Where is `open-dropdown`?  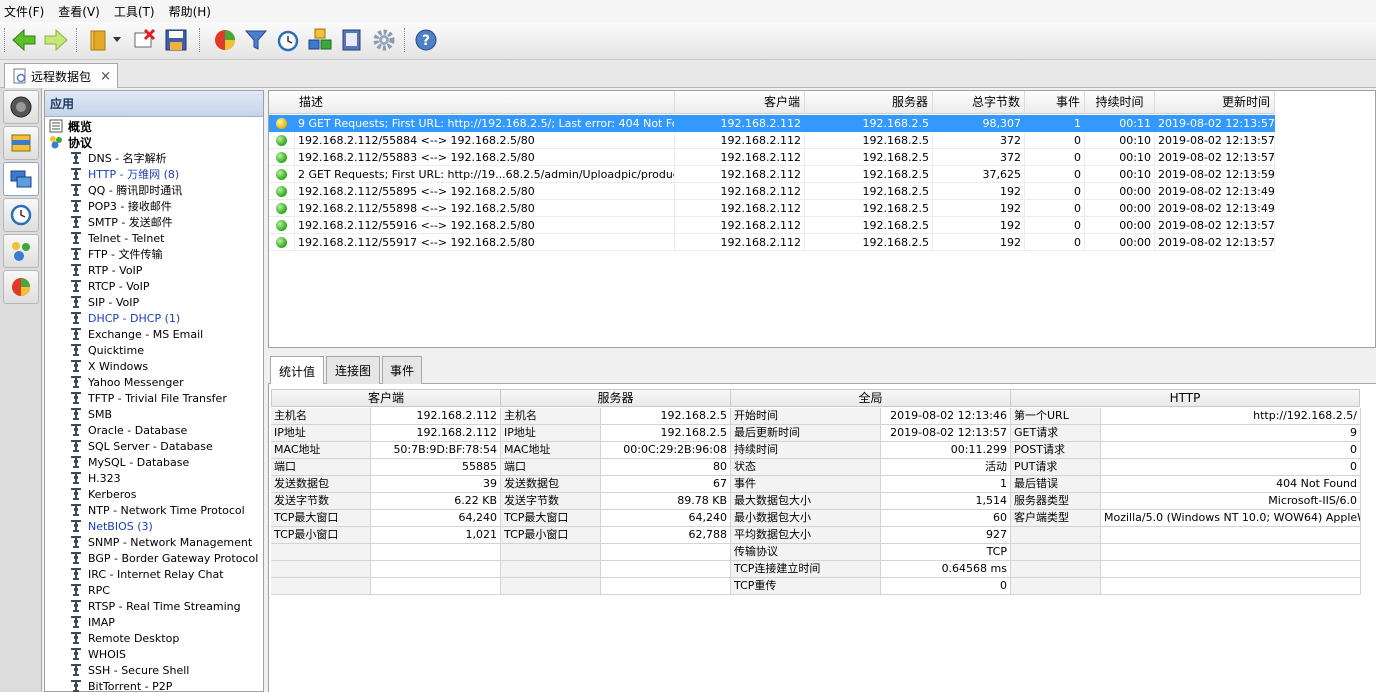 open-dropdown is located at coordinates (117, 40).